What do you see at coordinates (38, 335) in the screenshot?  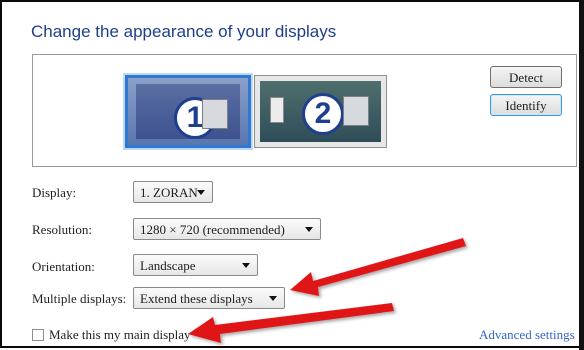 I see `main-display-checkbox` at bounding box center [38, 335].